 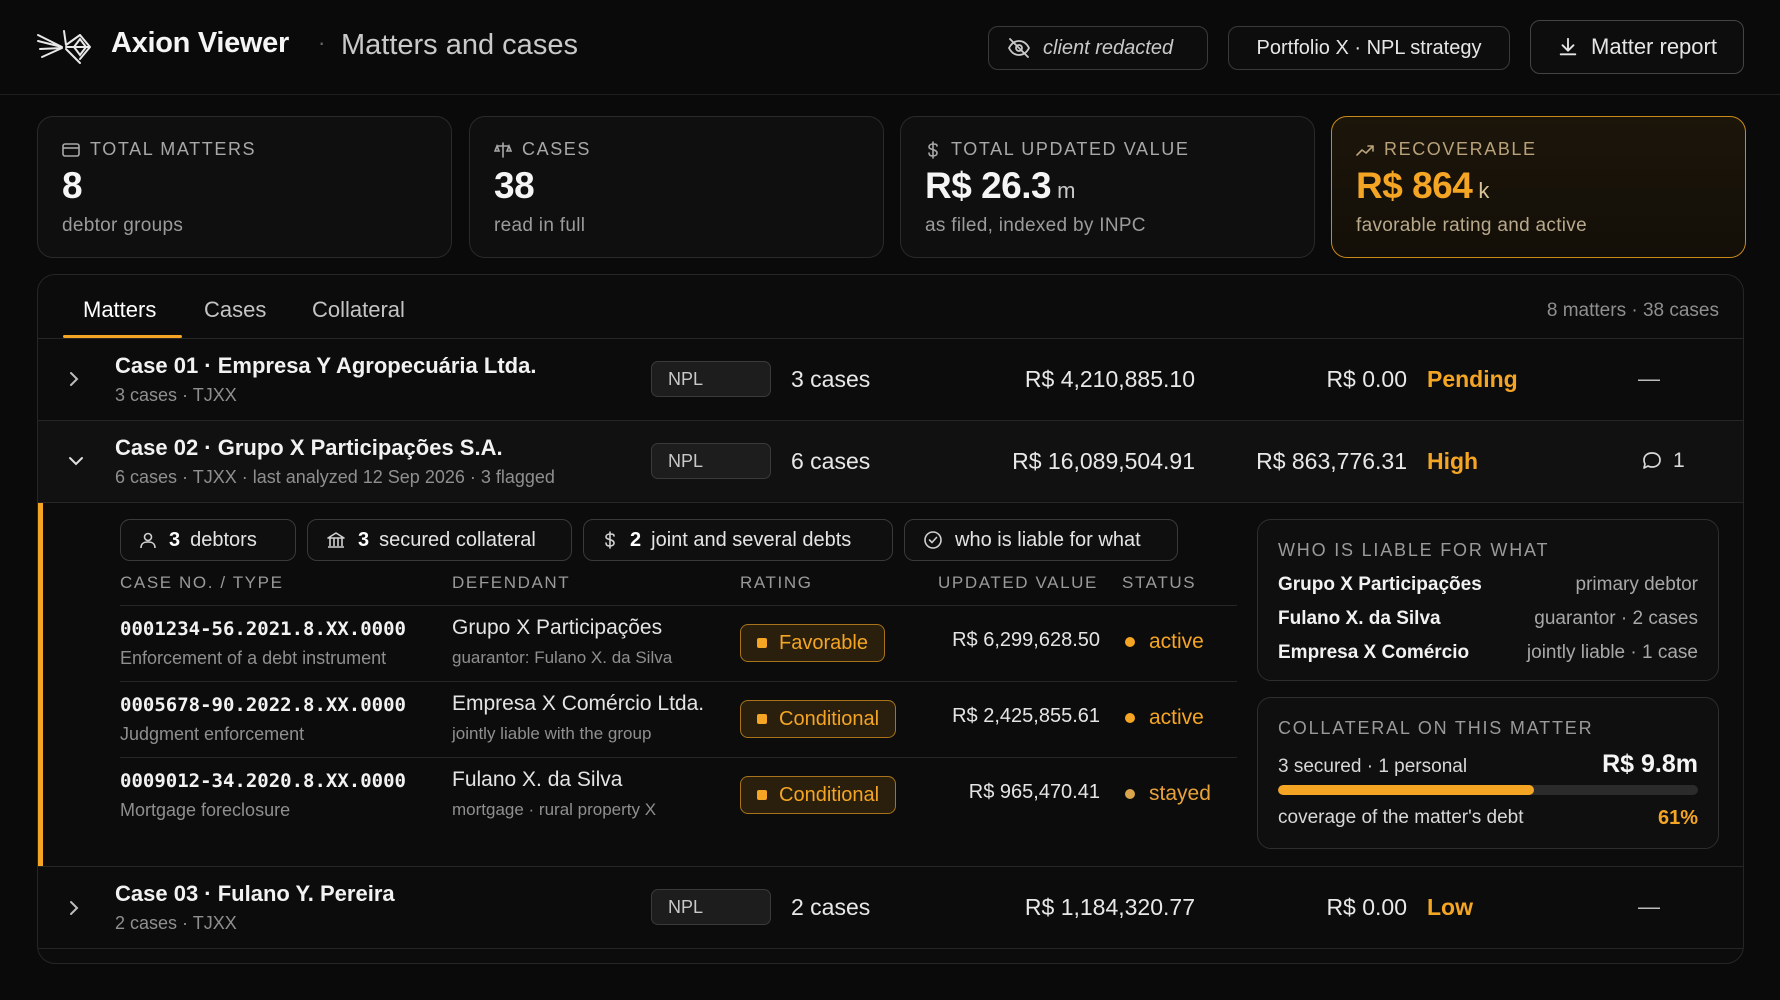 I want to click on coverage-percent: 61%, so click(x=1677, y=818).